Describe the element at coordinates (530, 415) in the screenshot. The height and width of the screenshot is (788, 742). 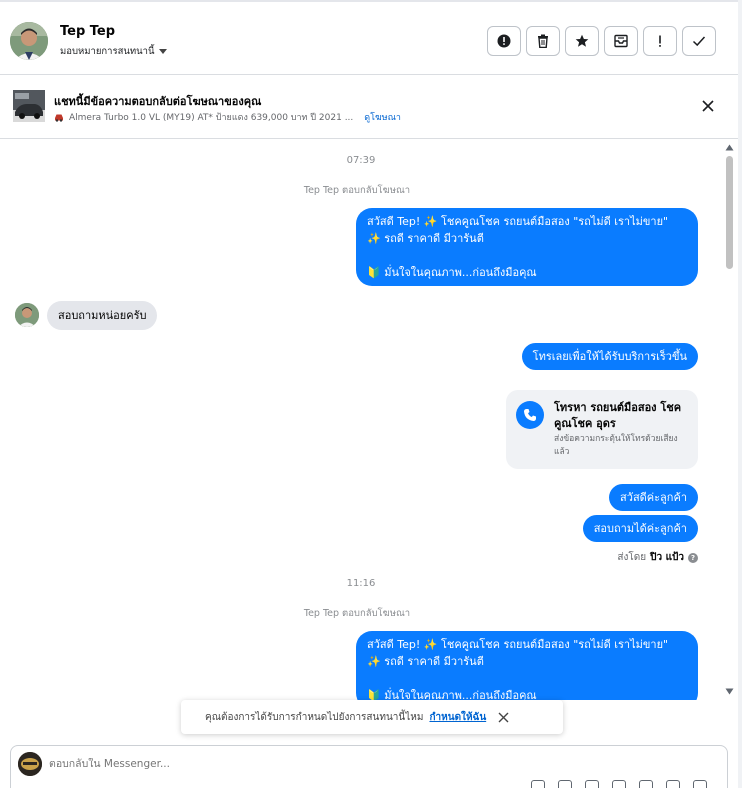
I see `phone-icon` at that location.